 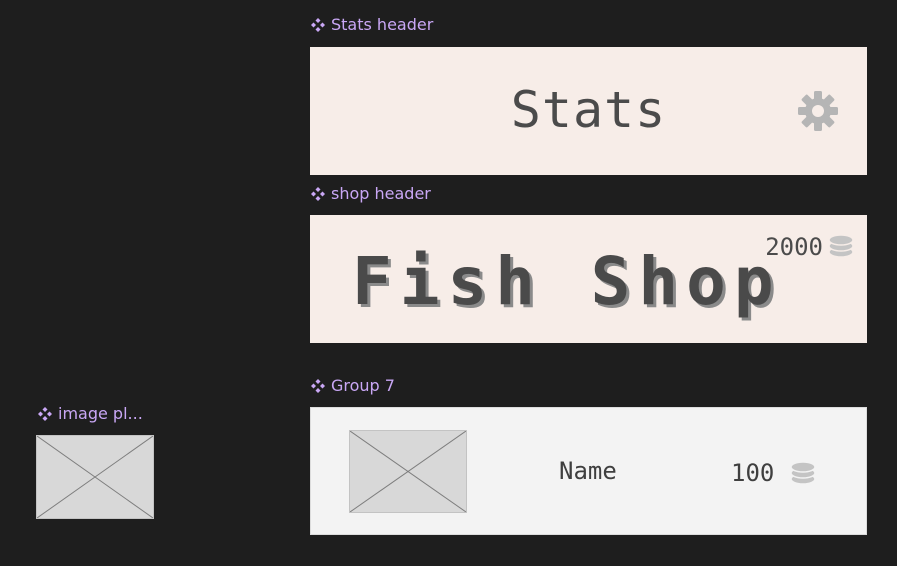 I want to click on item-name: Name, so click(x=588, y=471).